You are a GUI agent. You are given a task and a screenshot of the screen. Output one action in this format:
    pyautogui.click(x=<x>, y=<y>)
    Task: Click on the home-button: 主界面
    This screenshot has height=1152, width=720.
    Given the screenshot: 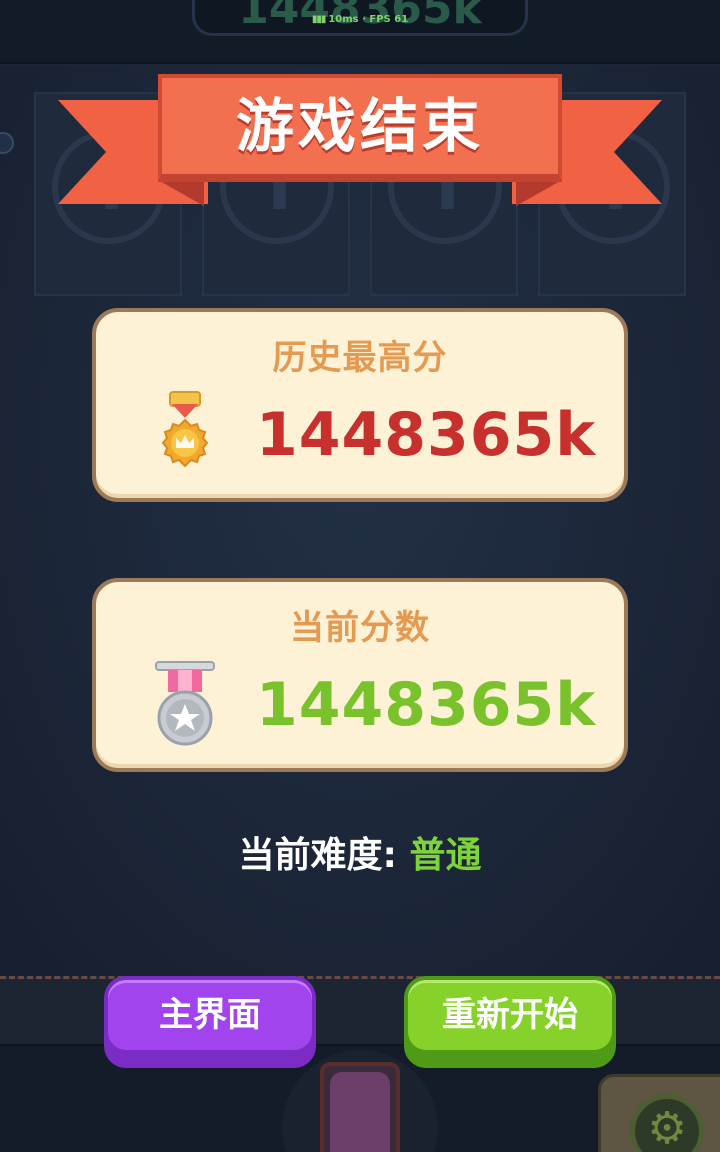 What is the action you would take?
    pyautogui.click(x=210, y=1022)
    